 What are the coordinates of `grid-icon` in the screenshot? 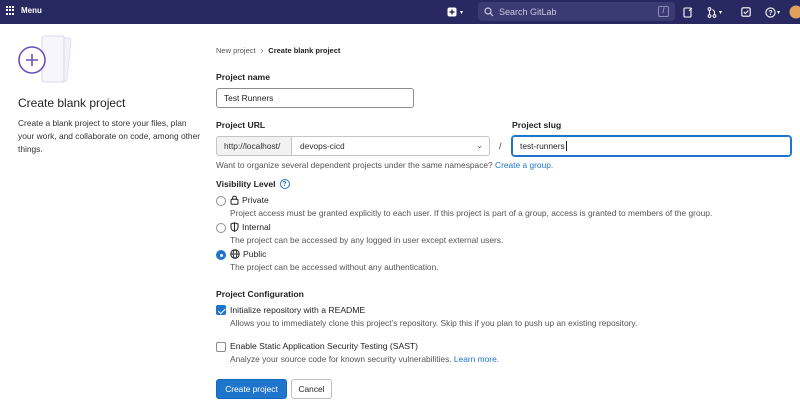 It's located at (10, 10).